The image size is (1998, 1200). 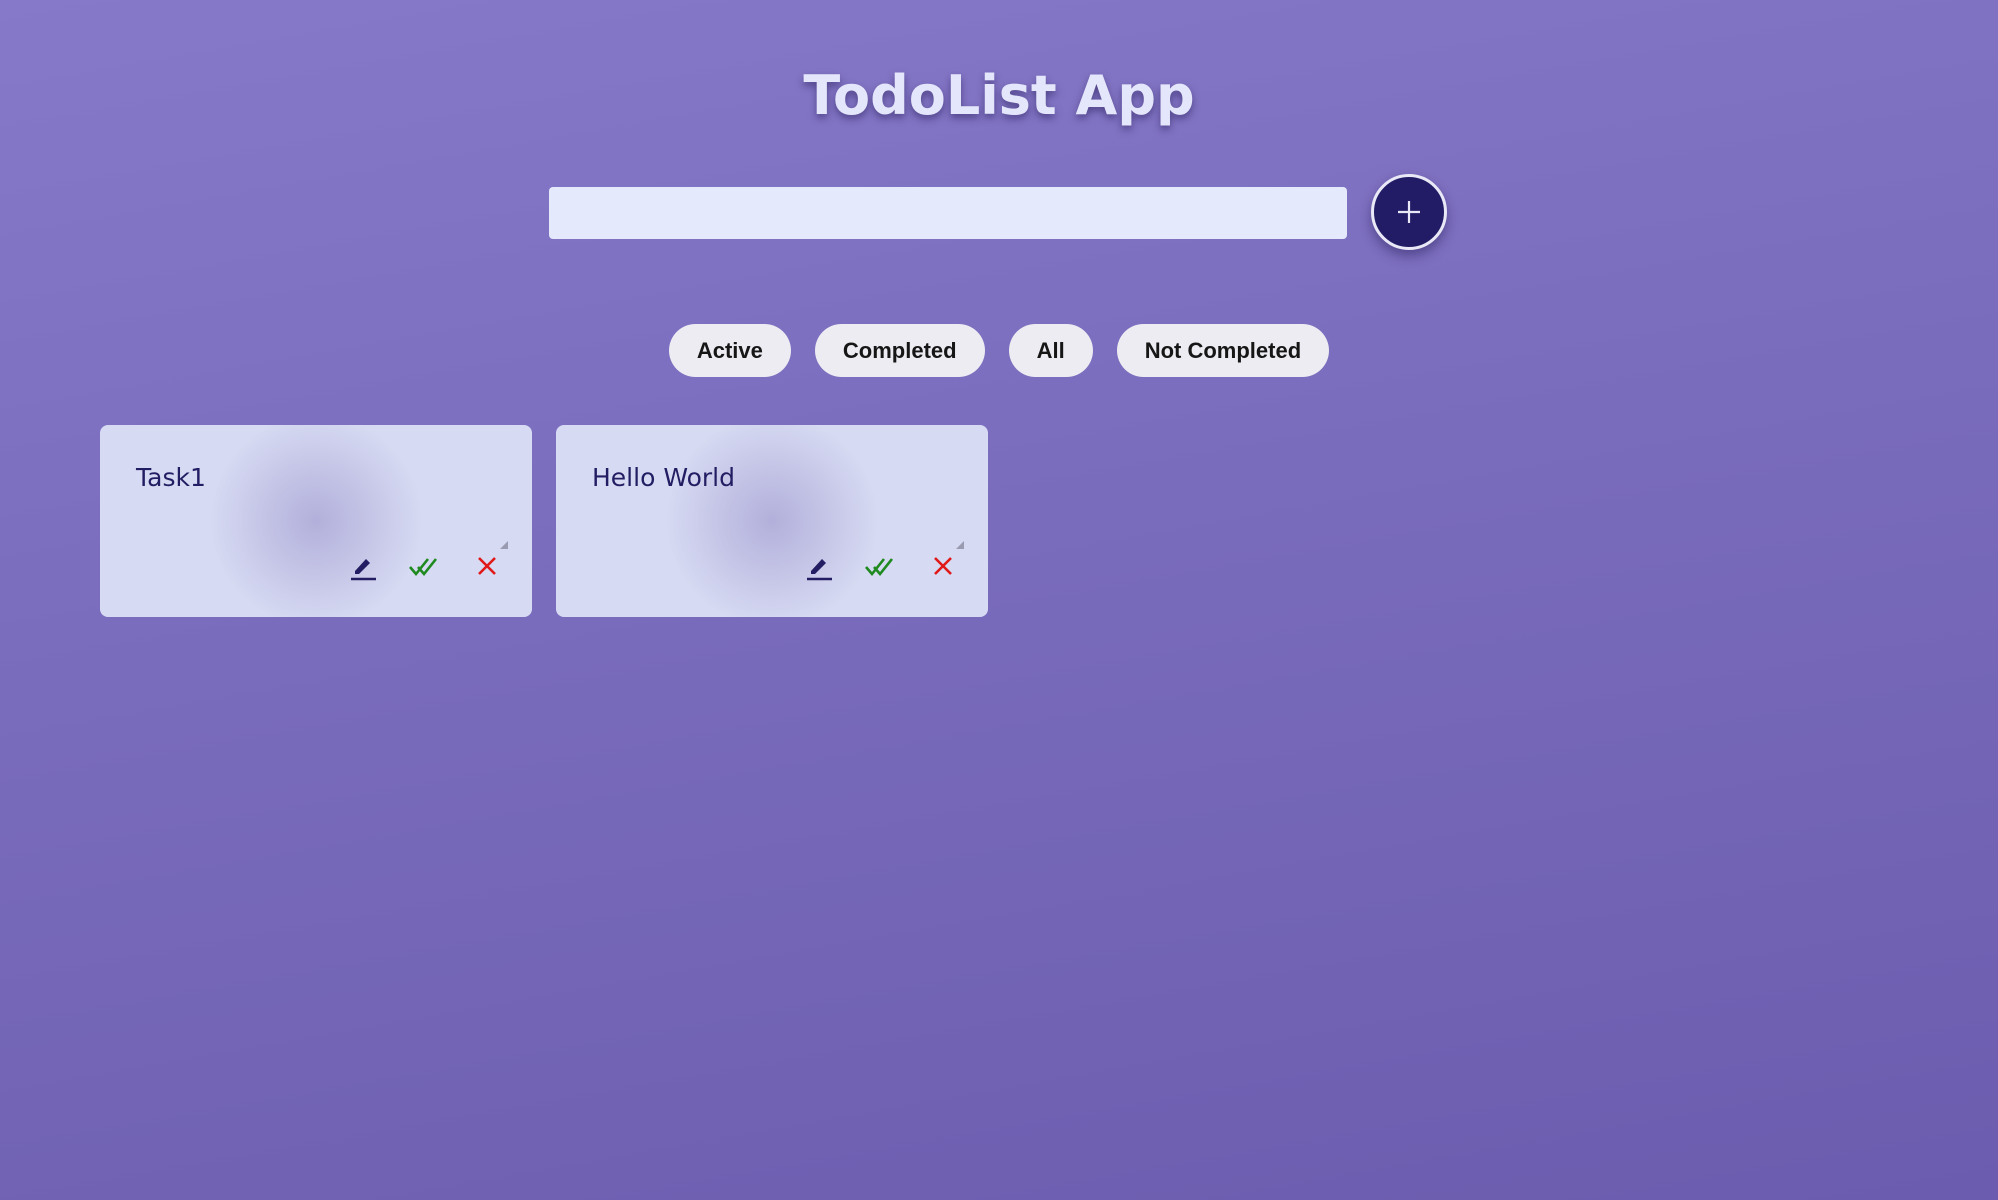 I want to click on filter-all-button: All, so click(x=1050, y=350).